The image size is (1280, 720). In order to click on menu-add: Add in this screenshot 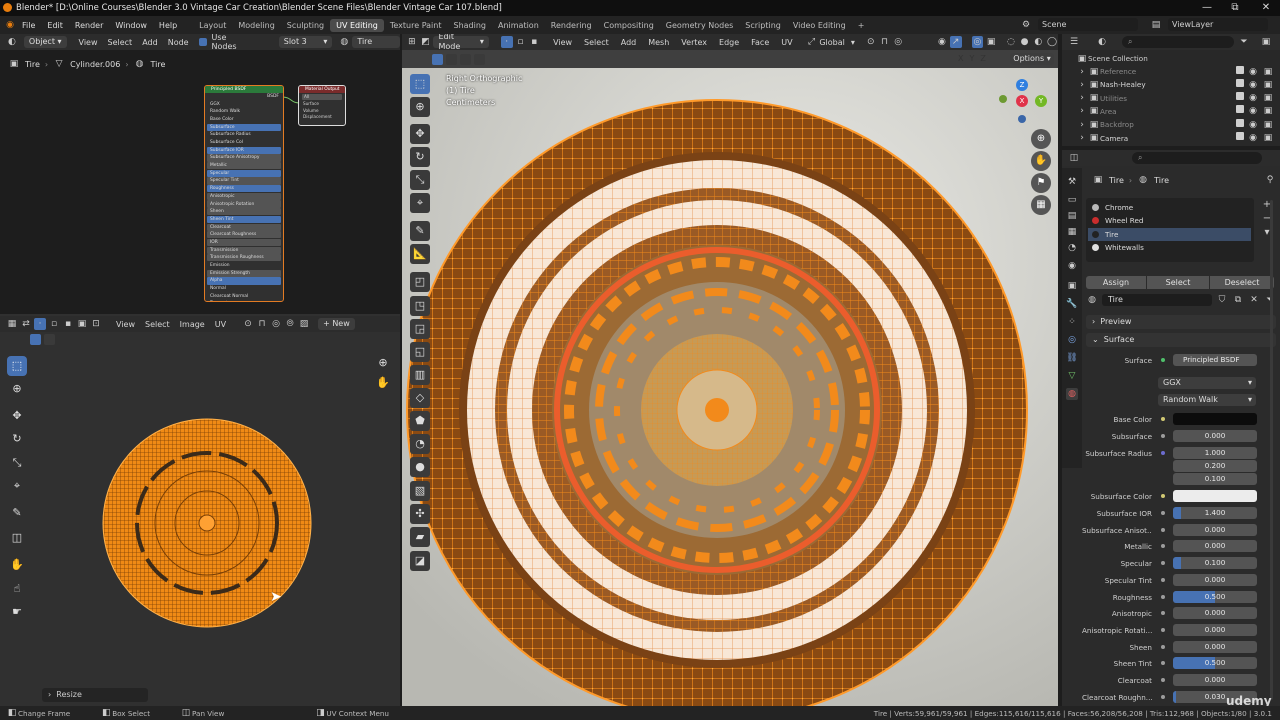, I will do `click(150, 42)`.